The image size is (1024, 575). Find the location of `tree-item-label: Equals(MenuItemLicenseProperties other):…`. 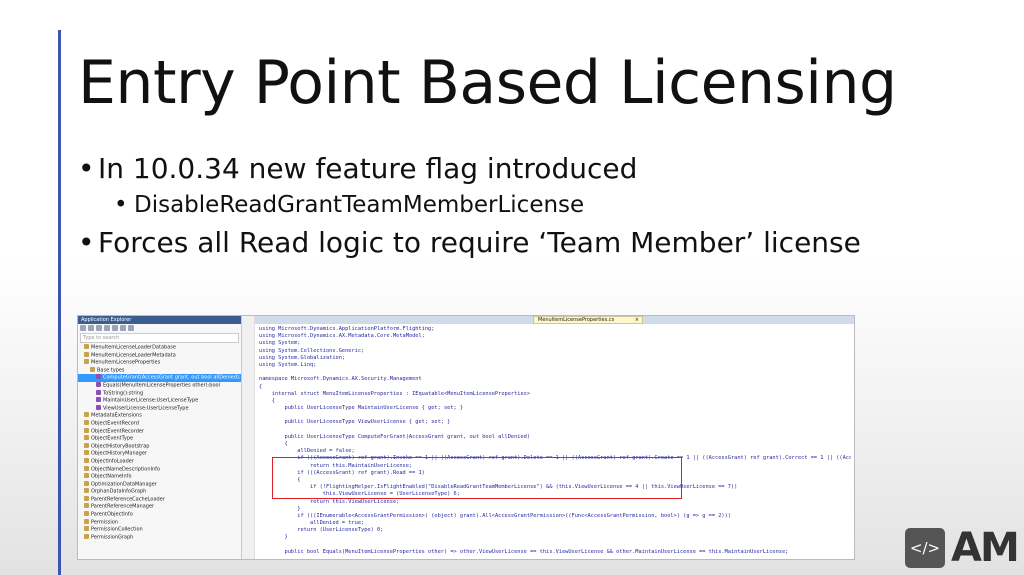

tree-item-label: Equals(MenuItemLicenseProperties other):… is located at coordinates (161, 385).